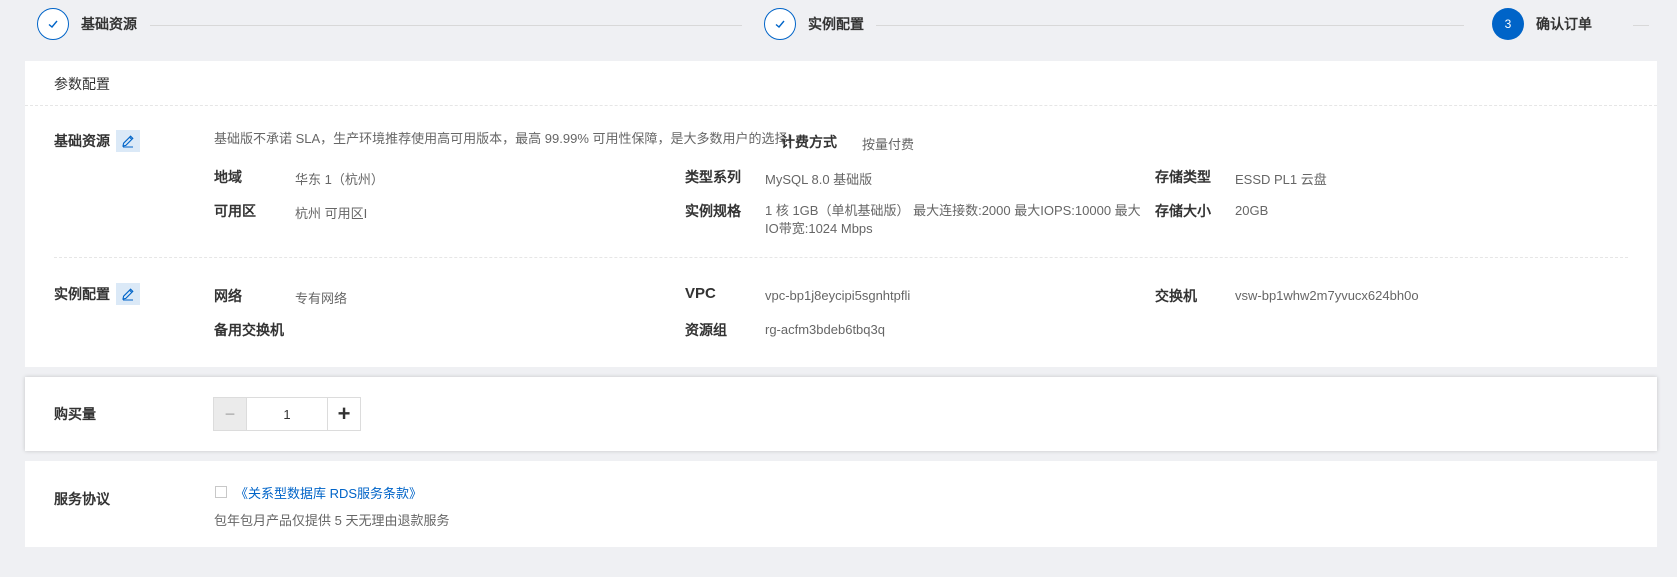 The image size is (1677, 577). I want to click on step-label: 确认订单, so click(1564, 24).